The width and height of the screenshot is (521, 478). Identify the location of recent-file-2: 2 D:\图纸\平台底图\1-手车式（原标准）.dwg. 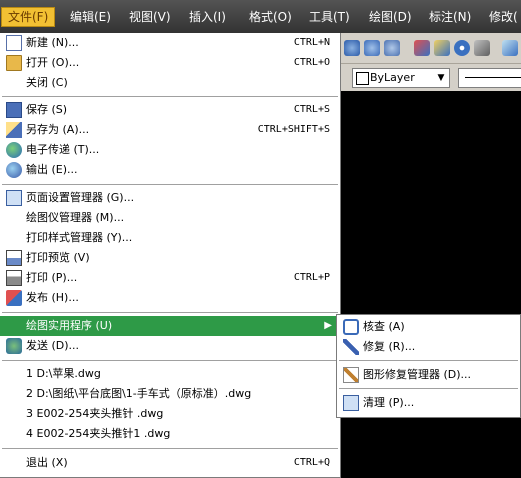
(170, 394).